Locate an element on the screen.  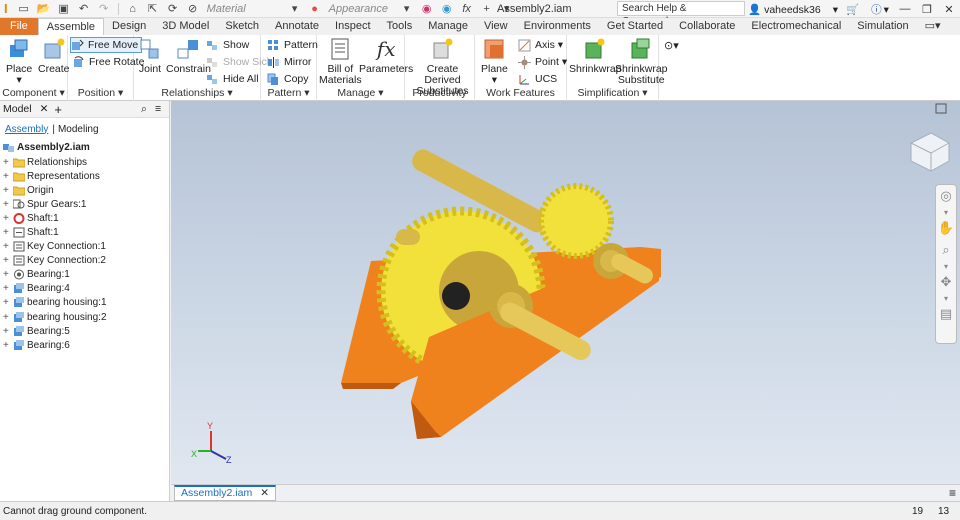
close-button: ✕ is located at coordinates (949, 9).